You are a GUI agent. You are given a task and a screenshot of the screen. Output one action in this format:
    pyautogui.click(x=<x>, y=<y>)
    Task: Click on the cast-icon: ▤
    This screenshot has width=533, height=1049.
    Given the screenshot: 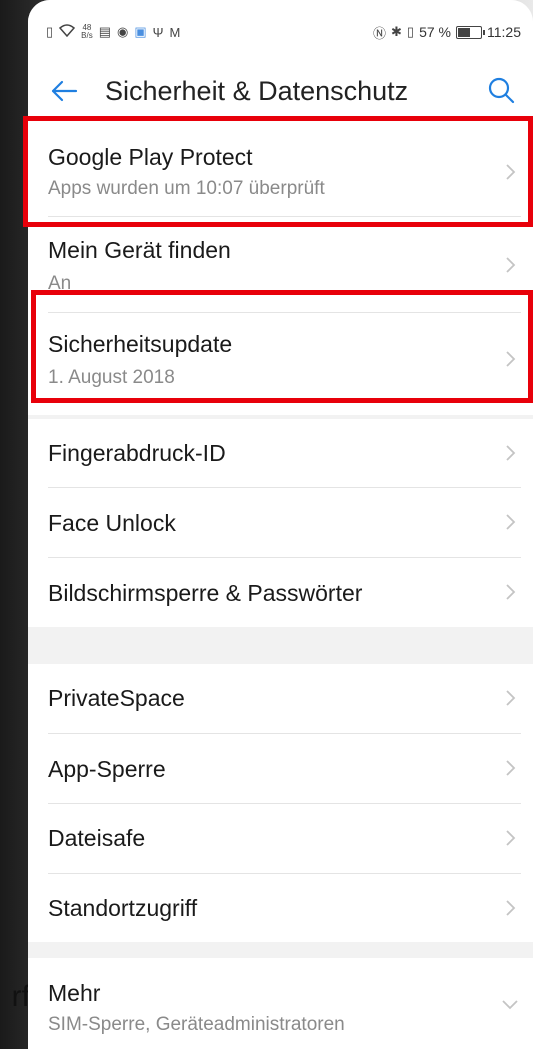 What is the action you would take?
    pyautogui.click(x=105, y=31)
    